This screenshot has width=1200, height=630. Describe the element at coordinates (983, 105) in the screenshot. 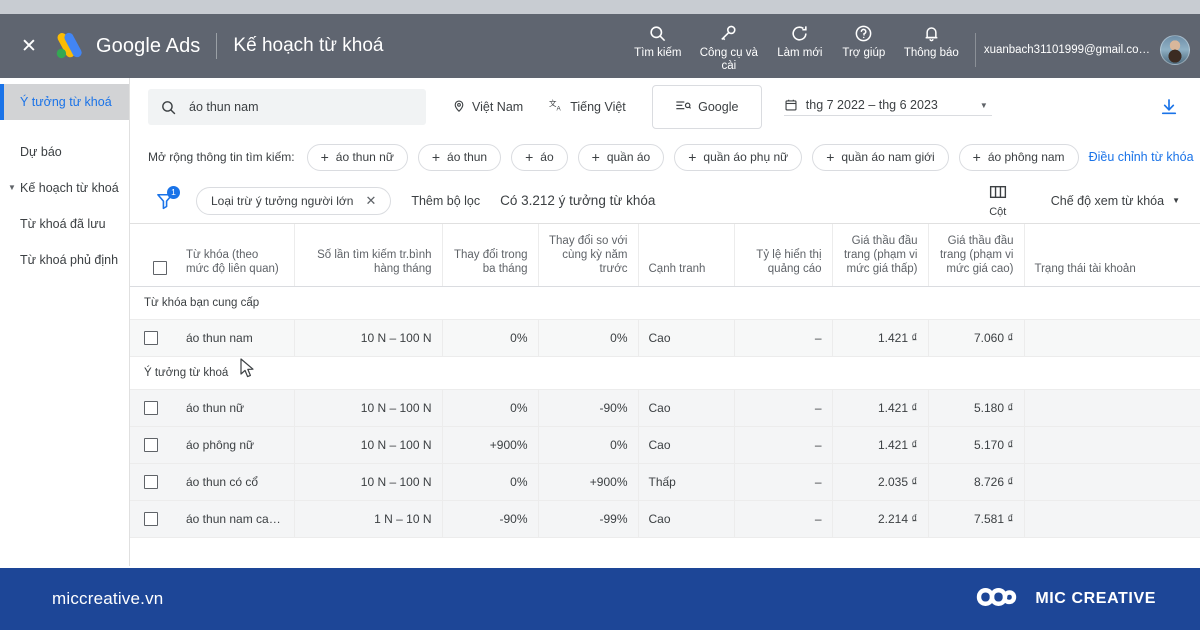

I see `chevron-down-icon: ▼` at that location.